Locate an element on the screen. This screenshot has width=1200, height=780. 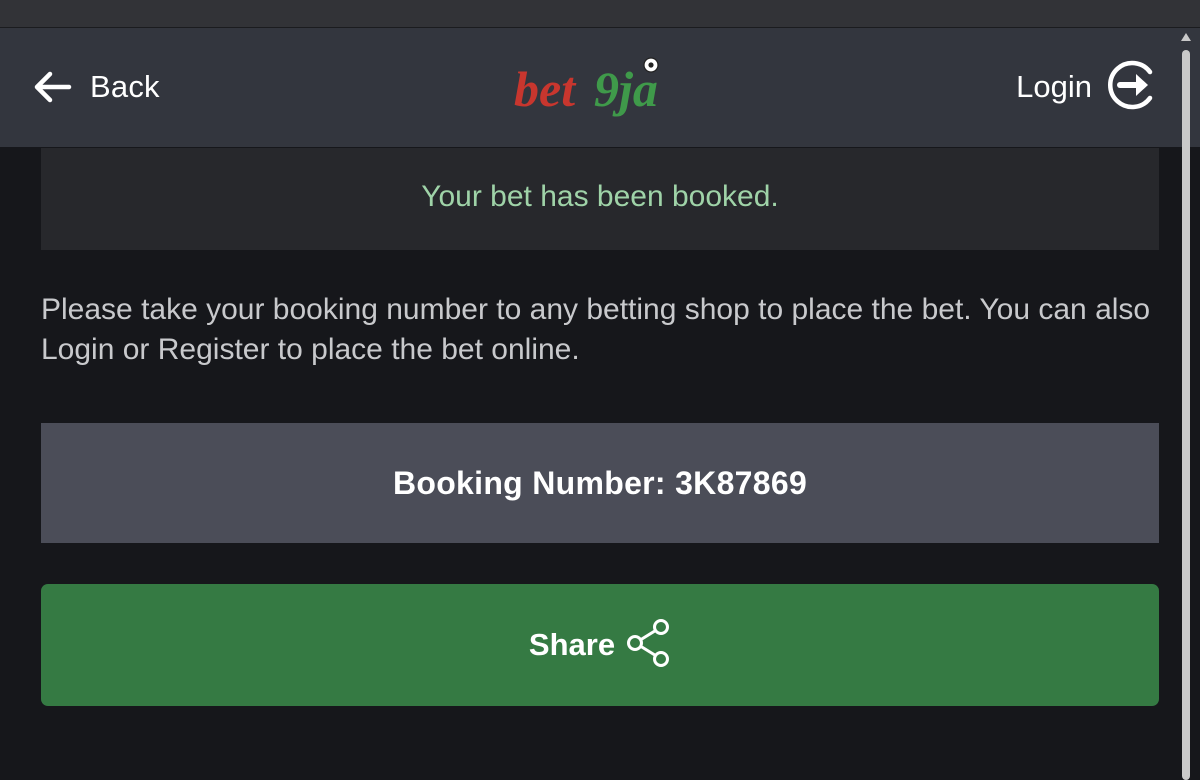
booking-number-box: Booking Number: 3K87869 is located at coordinates (600, 483).